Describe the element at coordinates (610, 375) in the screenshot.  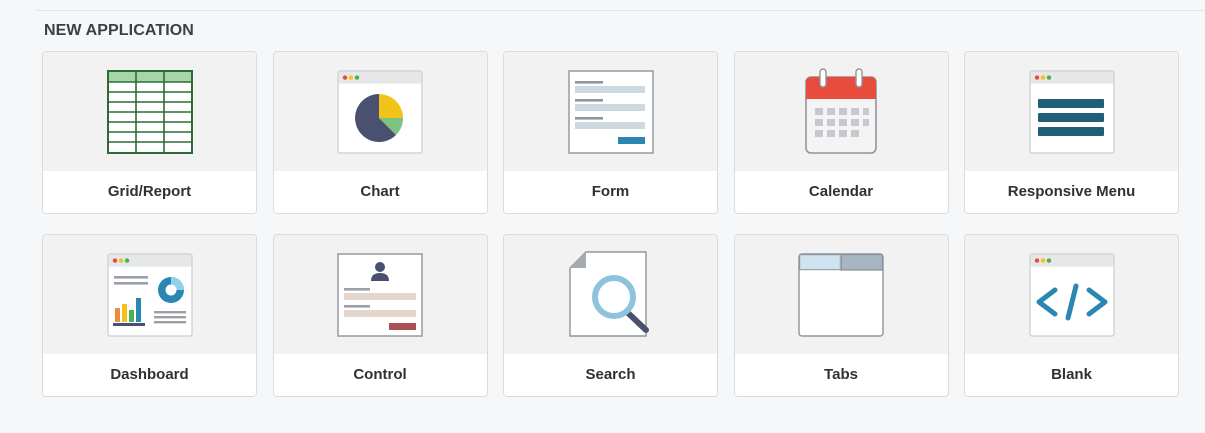
I see `card-label: Search` at that location.